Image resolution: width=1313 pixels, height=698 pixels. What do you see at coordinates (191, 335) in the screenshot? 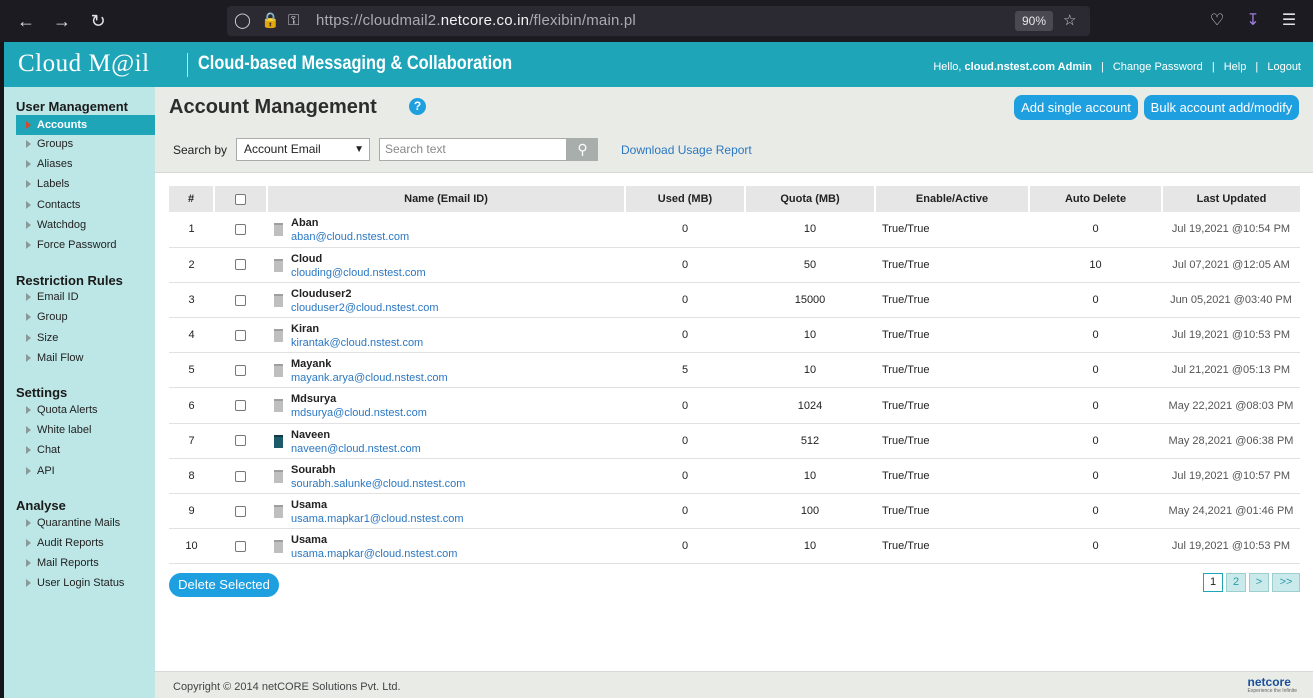
I see `row-num: 4` at bounding box center [191, 335].